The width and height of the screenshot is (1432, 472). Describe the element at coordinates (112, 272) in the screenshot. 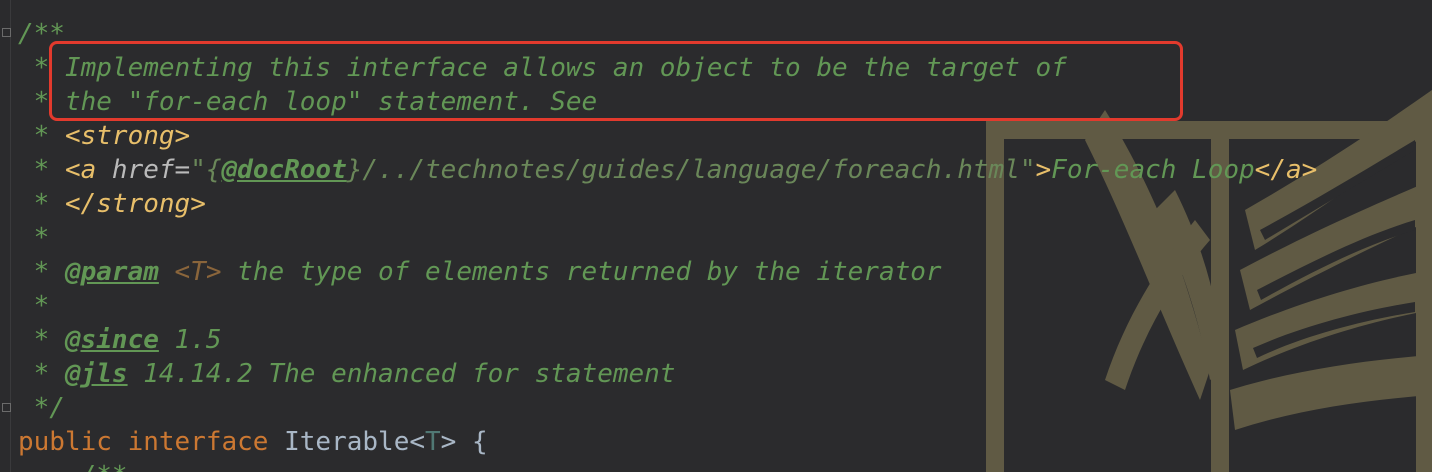

I see `javadoc-tag: @param` at that location.